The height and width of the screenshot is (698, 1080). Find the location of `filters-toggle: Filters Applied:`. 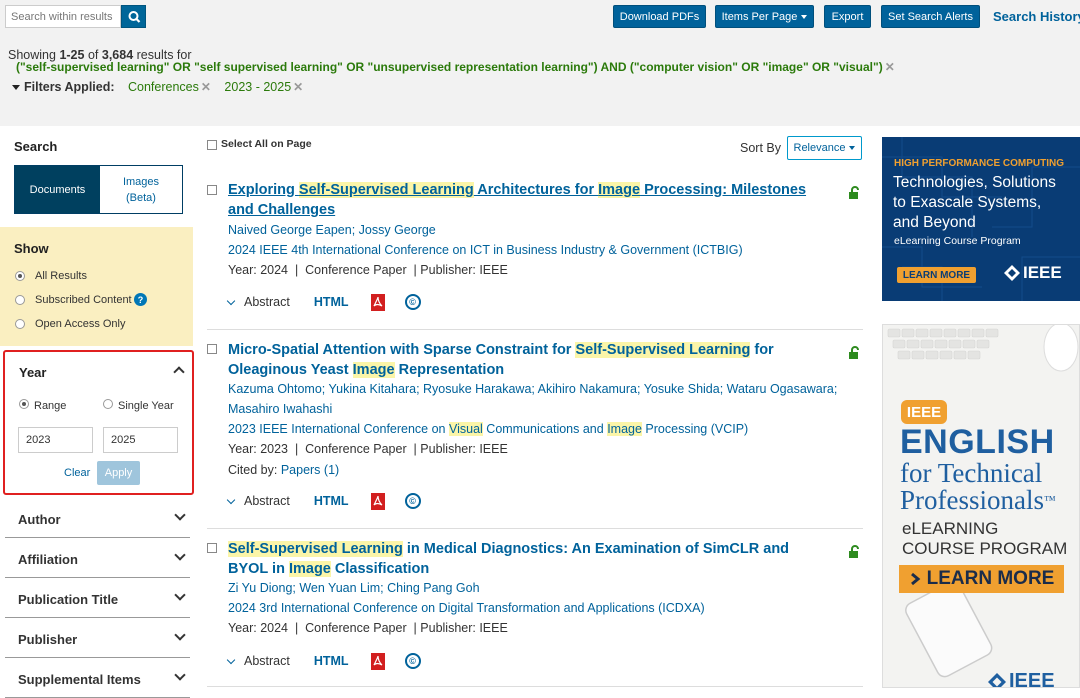

filters-toggle: Filters Applied: is located at coordinates (63, 87).